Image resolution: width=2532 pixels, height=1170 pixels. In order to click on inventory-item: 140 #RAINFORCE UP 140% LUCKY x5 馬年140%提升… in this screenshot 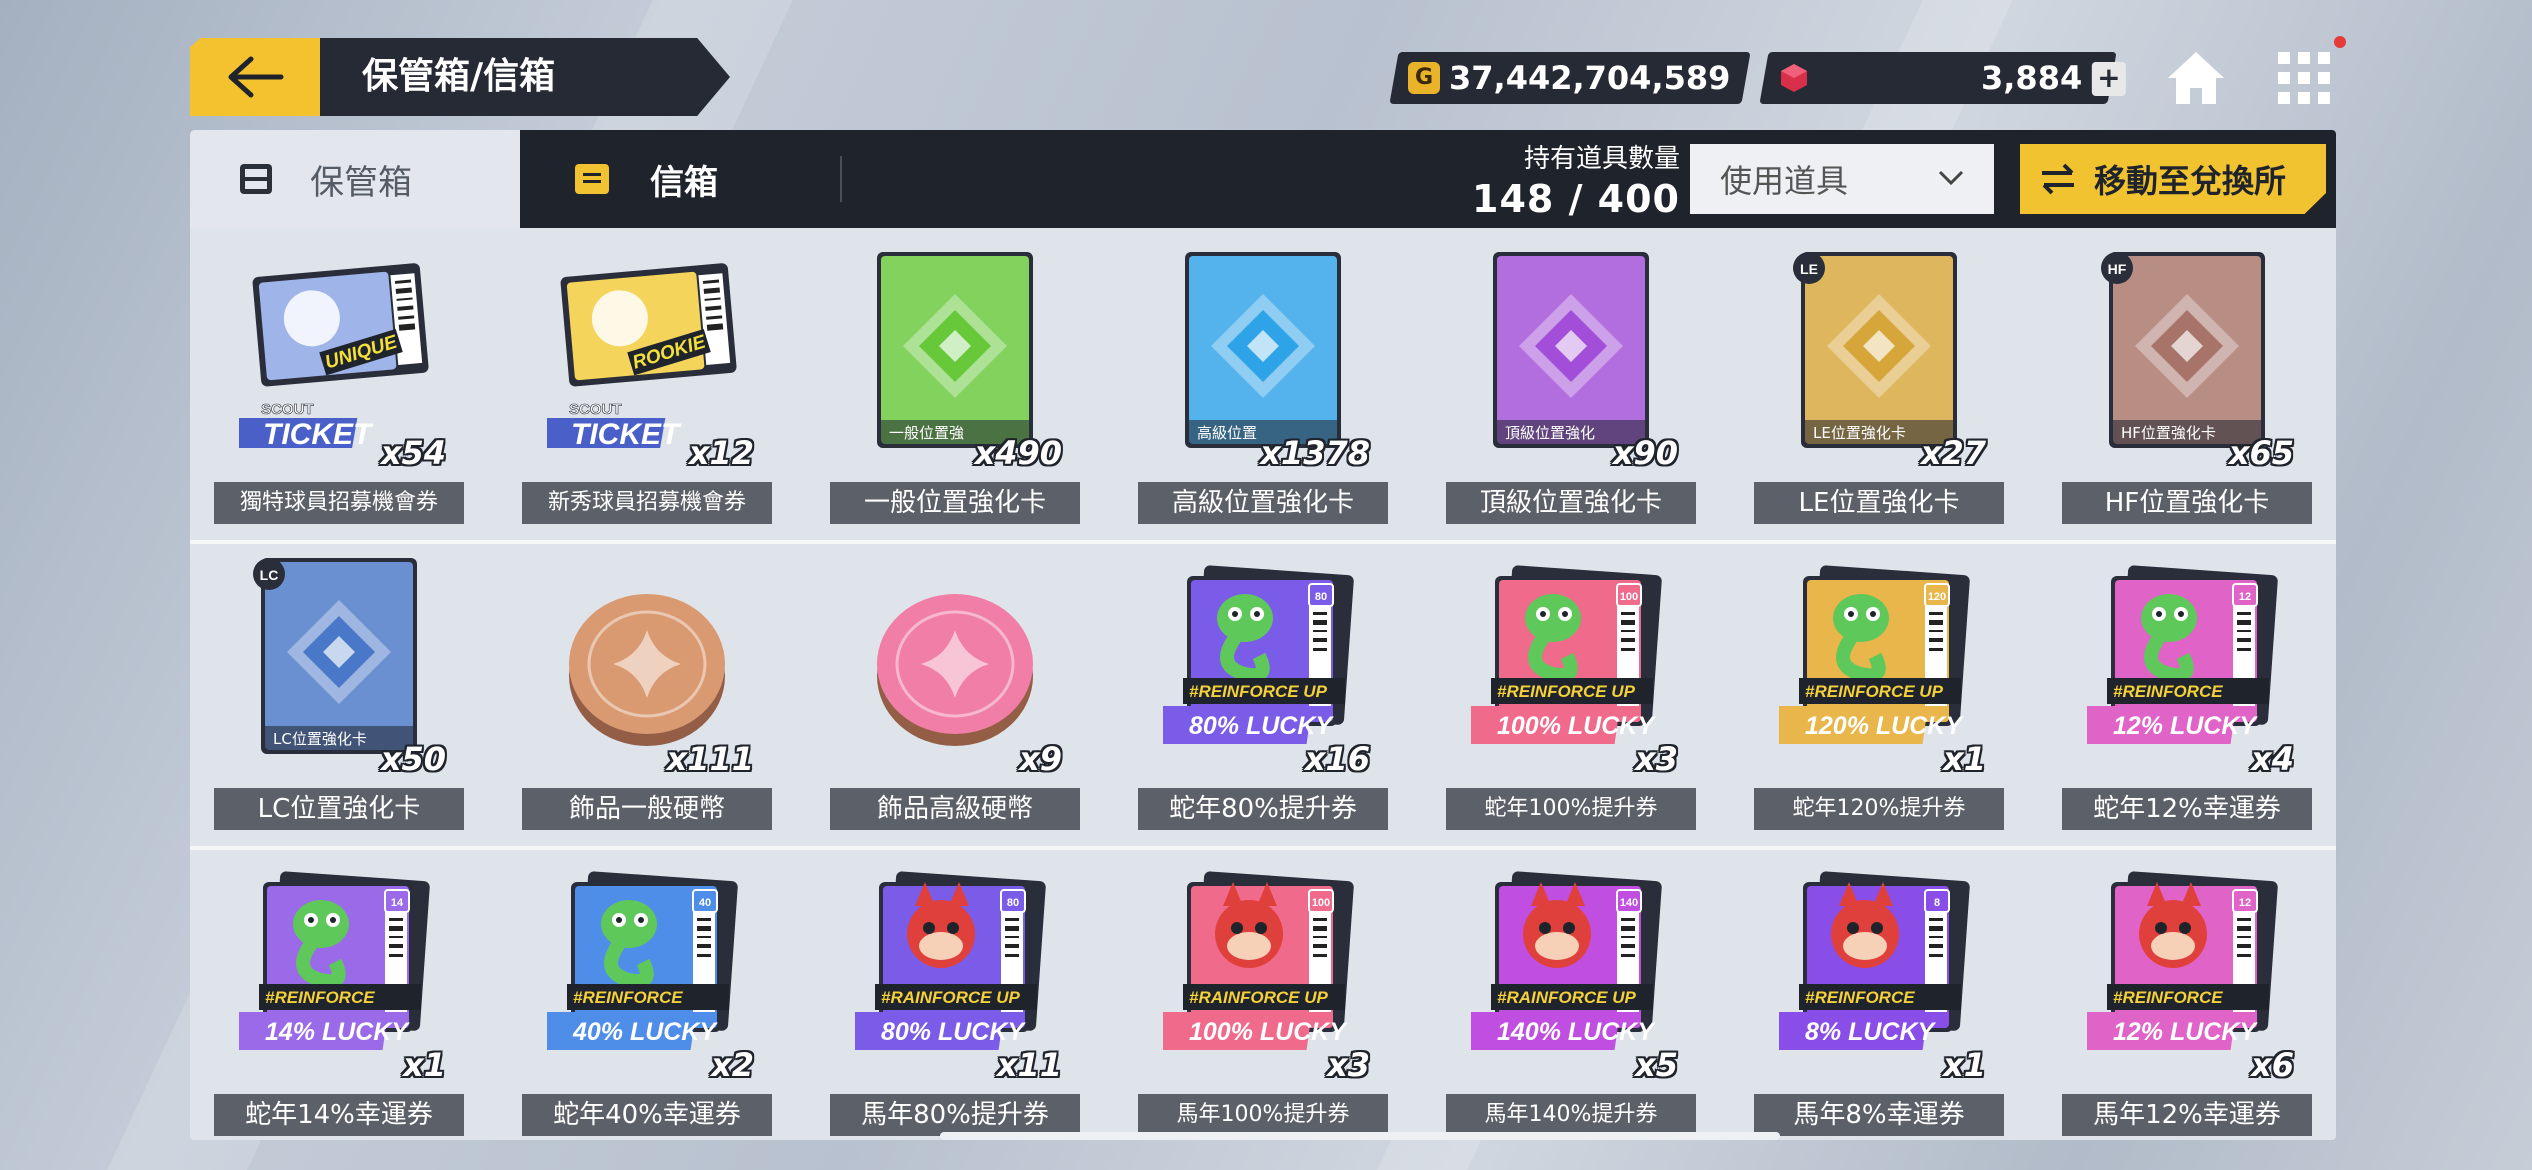, I will do `click(1571, 999)`.